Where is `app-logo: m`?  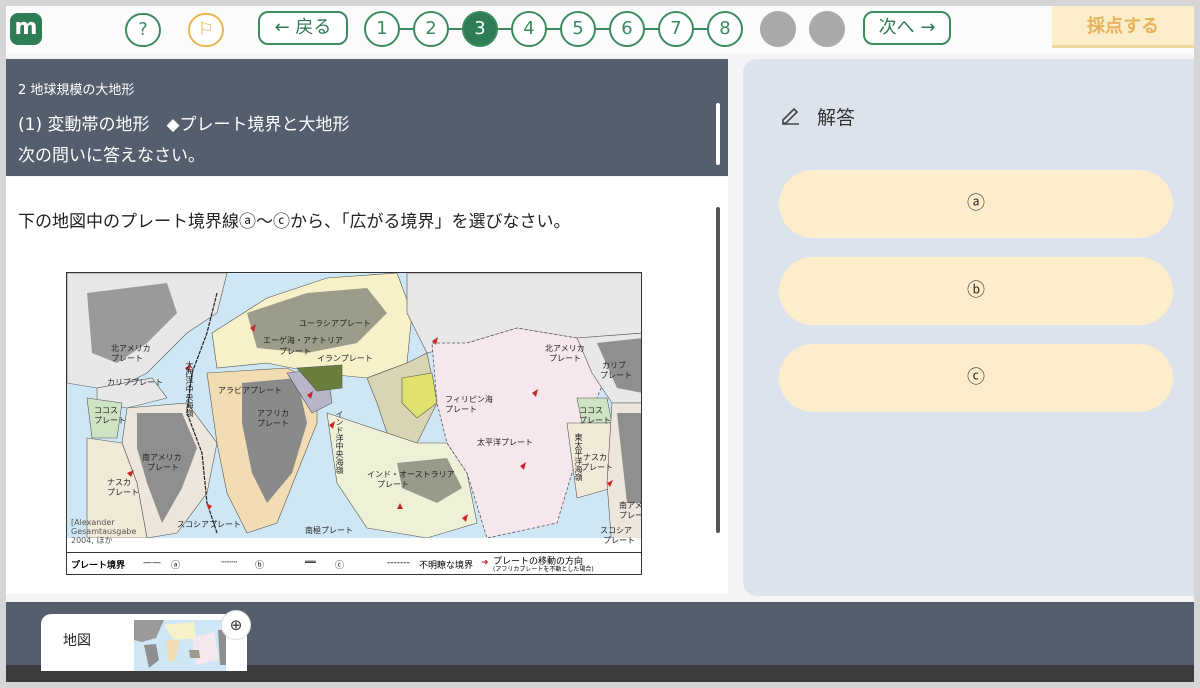 app-logo: m is located at coordinates (26, 29).